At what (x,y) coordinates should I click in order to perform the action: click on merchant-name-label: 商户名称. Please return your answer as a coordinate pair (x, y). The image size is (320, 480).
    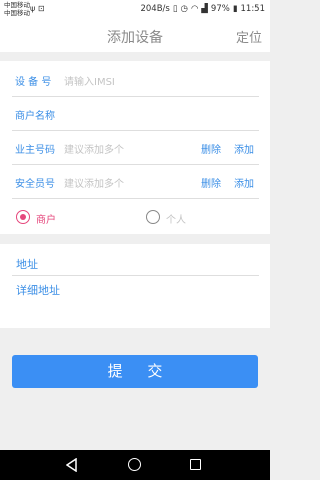
    Looking at the image, I should click on (35, 116).